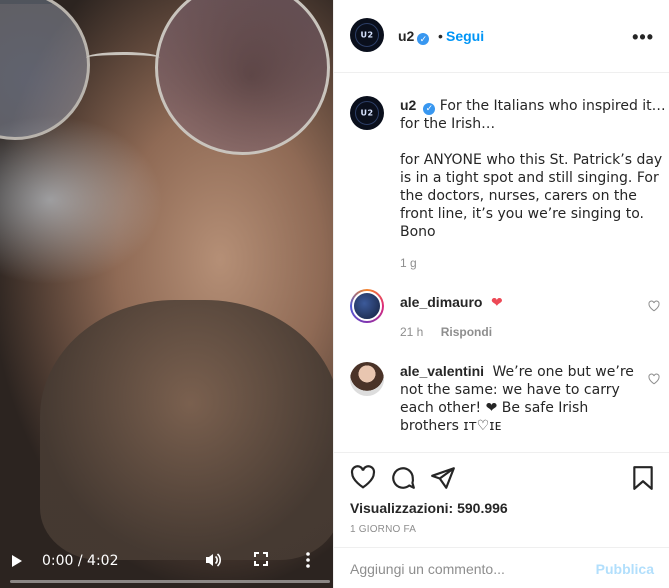  What do you see at coordinates (383, 529) in the screenshot?
I see `post-date: 1 GIORNO FA` at bounding box center [383, 529].